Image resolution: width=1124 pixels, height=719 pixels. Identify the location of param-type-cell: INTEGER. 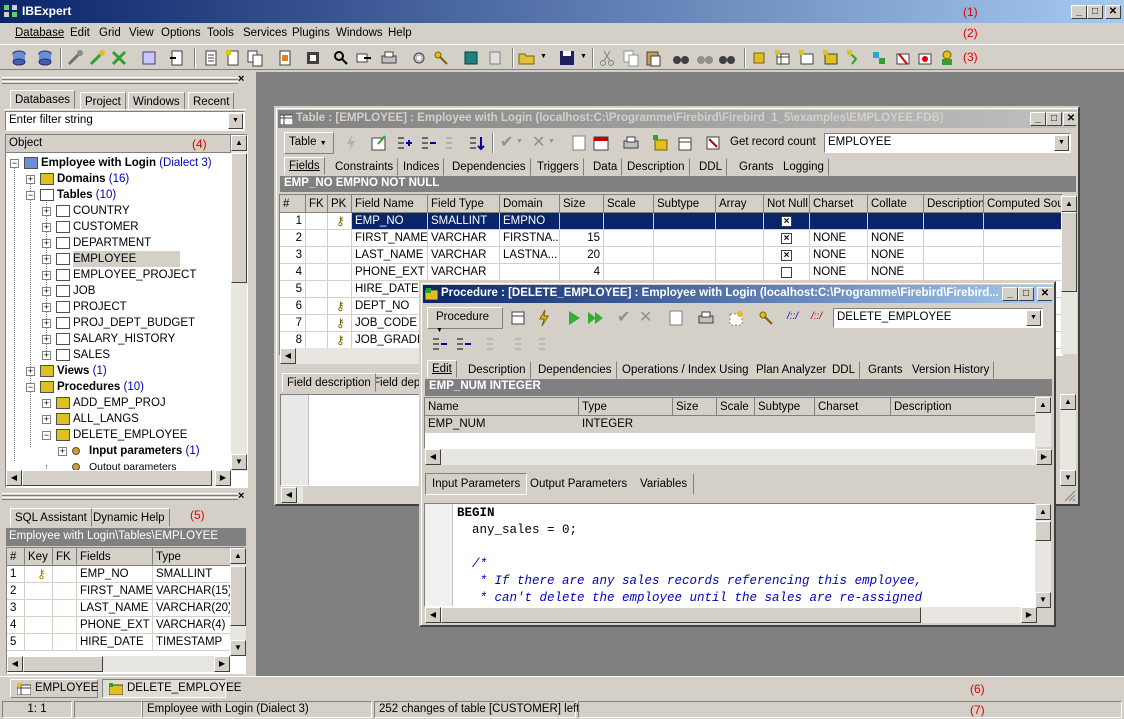
(626, 424).